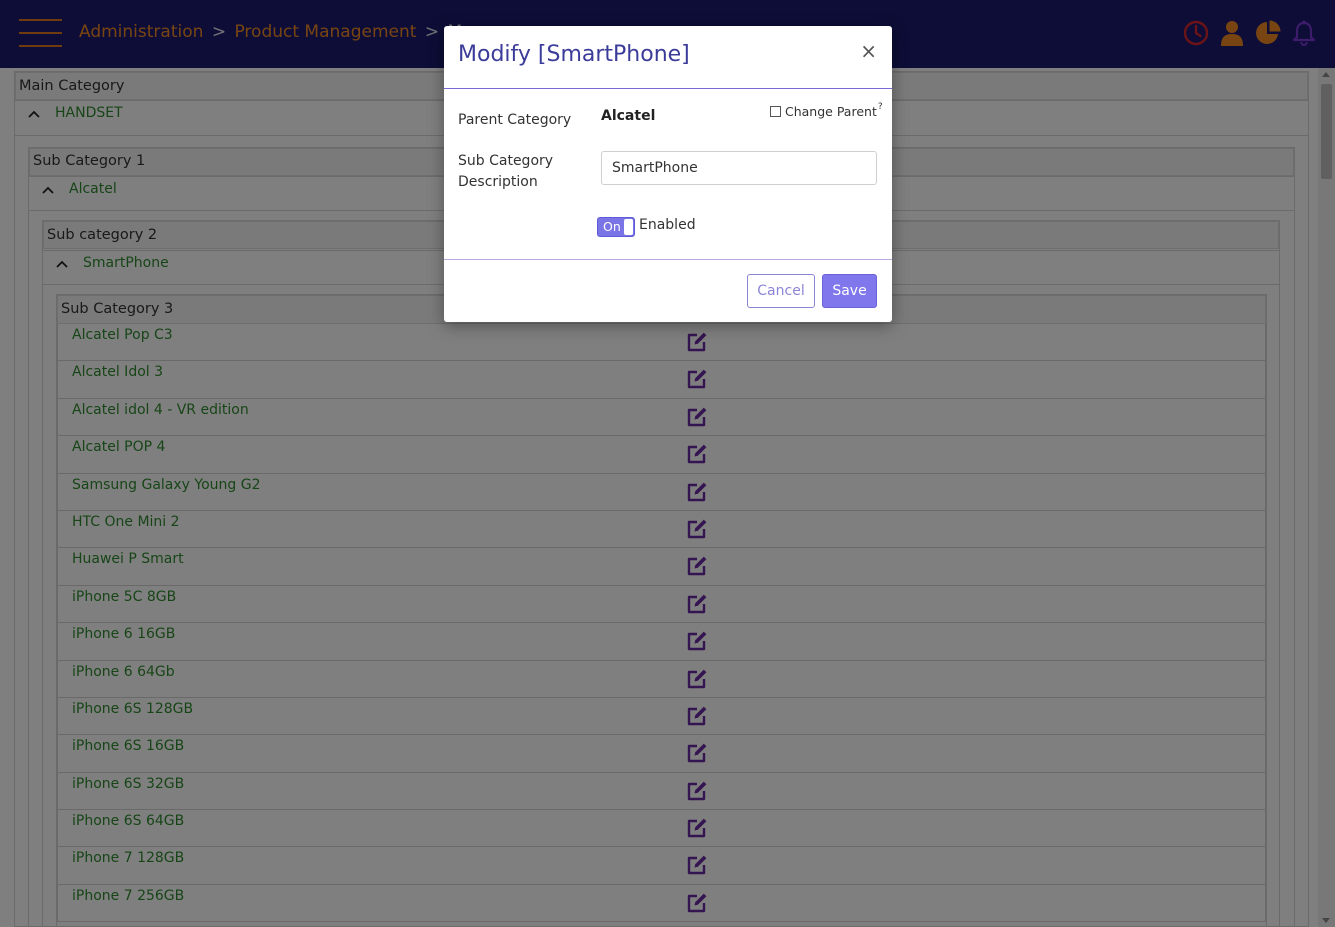 The height and width of the screenshot is (927, 1335). Describe the element at coordinates (831, 111) in the screenshot. I see `change-parent-label: Change Parent` at that location.